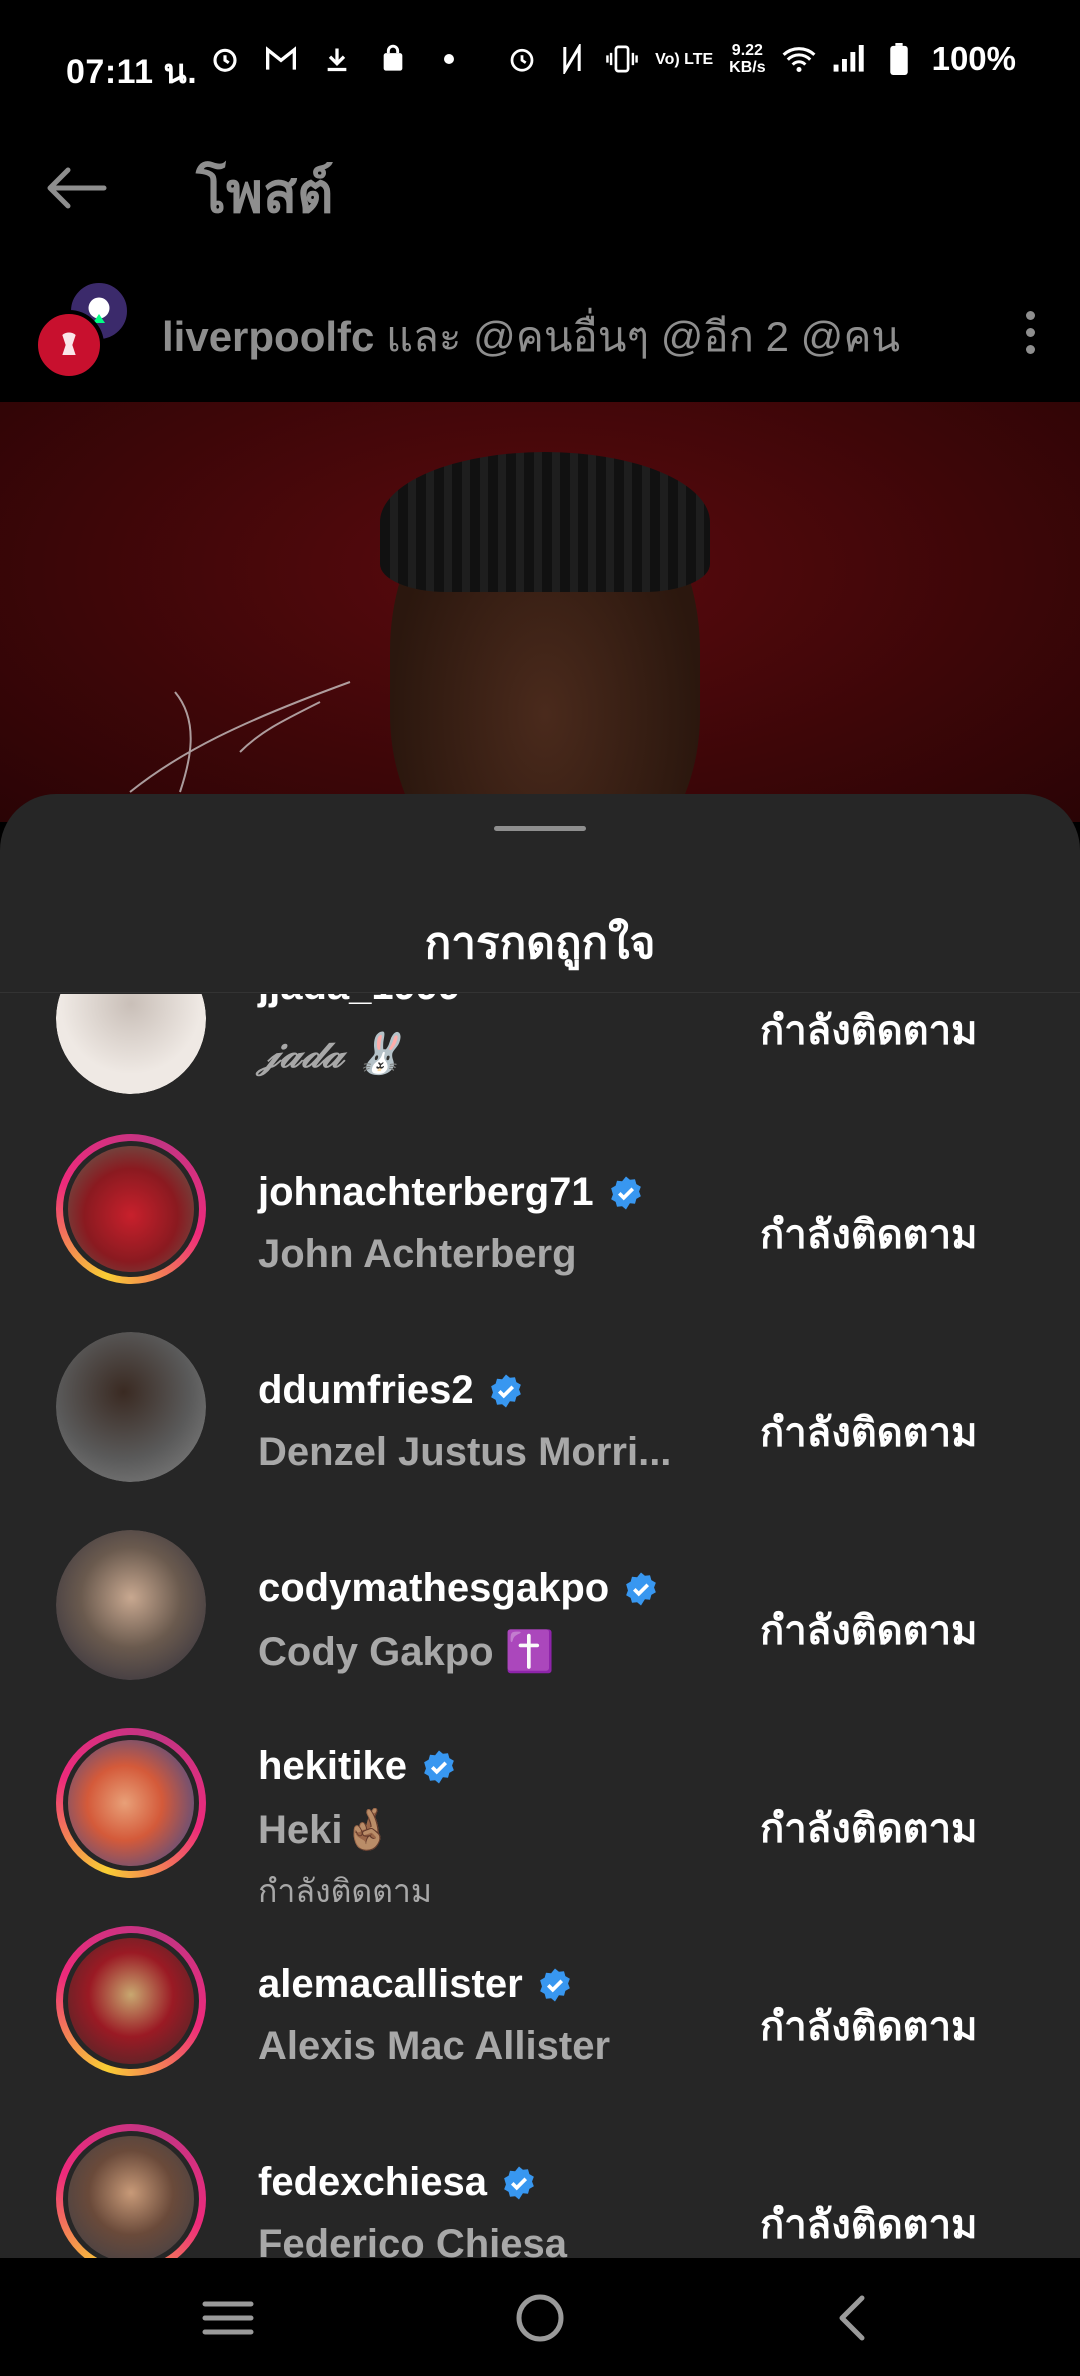 This screenshot has height=2376, width=1080. I want to click on username-text: johnachterberg71, so click(426, 1192).